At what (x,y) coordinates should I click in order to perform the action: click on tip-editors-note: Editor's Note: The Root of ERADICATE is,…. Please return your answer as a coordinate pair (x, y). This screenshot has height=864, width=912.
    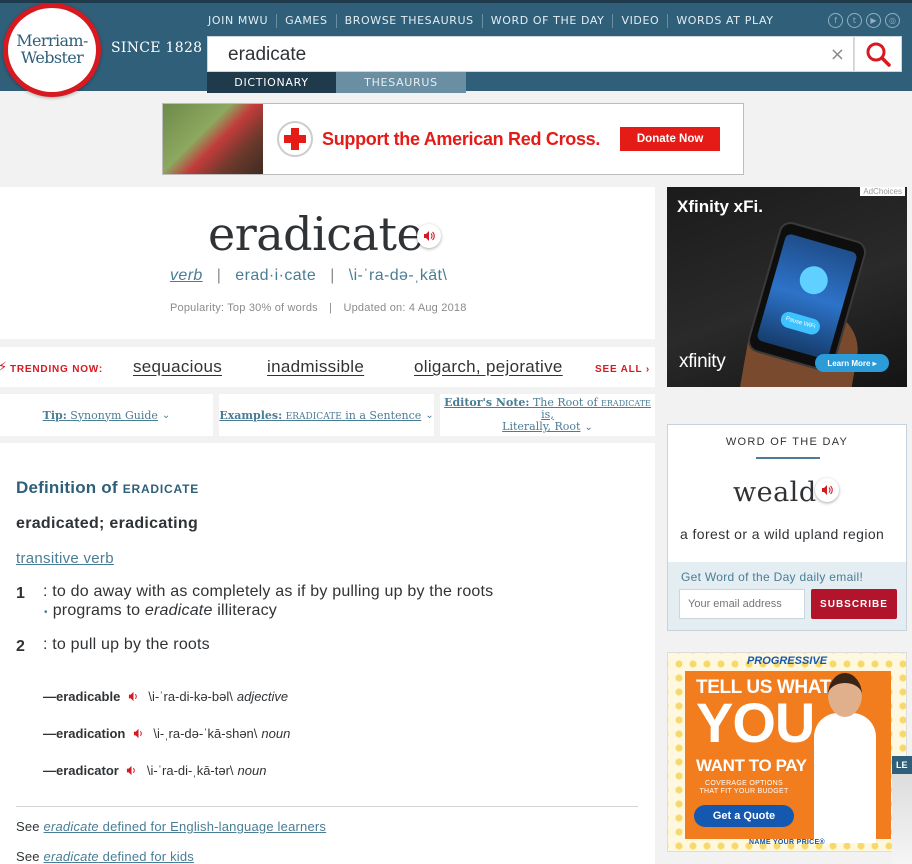
    Looking at the image, I should click on (547, 415).